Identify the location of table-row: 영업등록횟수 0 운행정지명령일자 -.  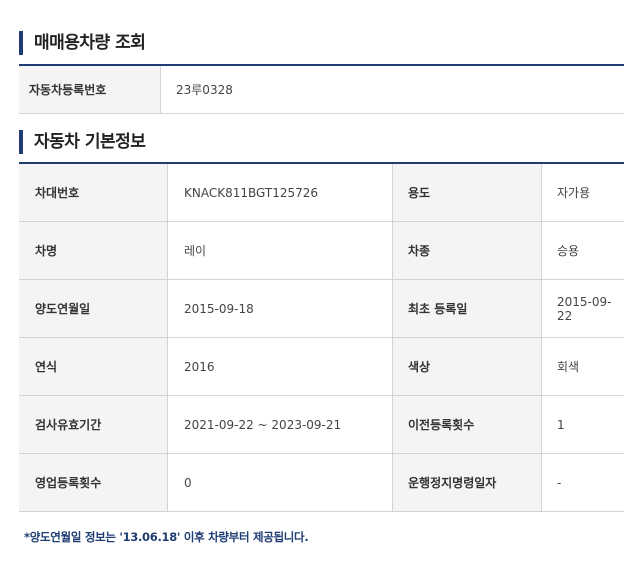
(321, 483).